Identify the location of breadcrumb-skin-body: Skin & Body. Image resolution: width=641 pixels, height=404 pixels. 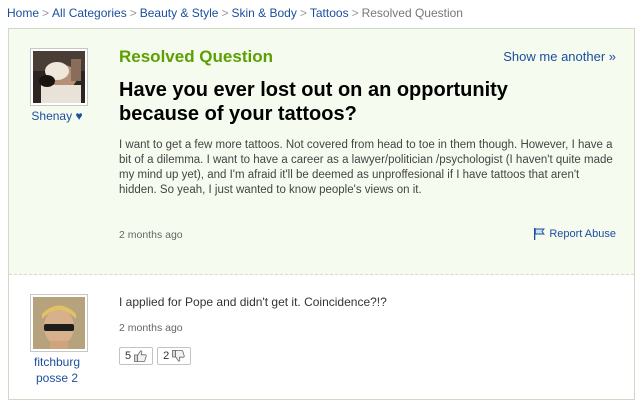
(263, 13).